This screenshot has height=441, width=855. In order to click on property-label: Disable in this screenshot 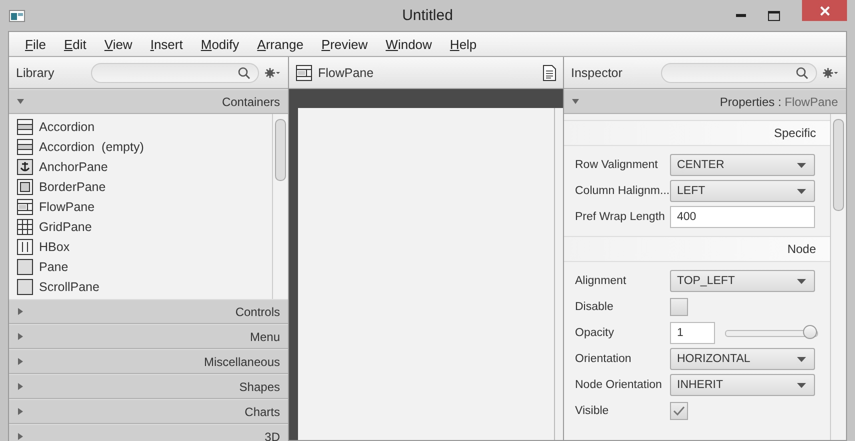, I will do `click(594, 307)`.